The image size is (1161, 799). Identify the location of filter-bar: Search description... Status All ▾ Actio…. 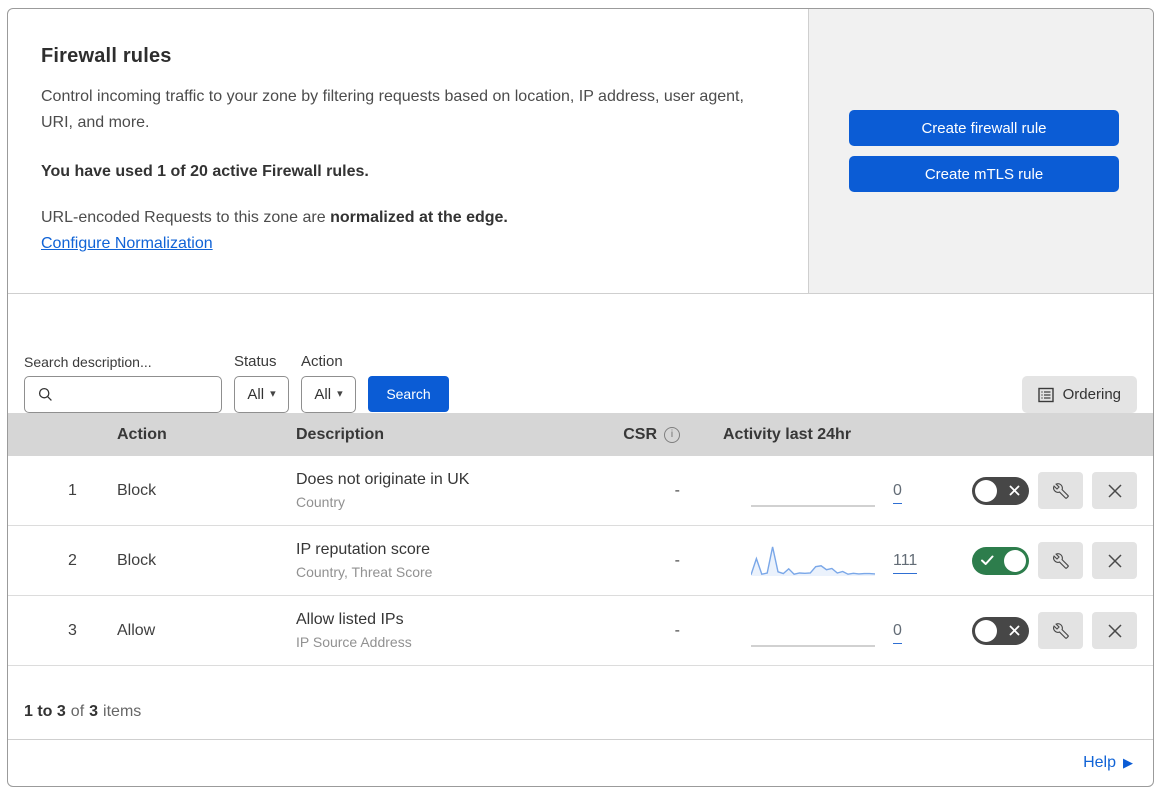
(580, 353).